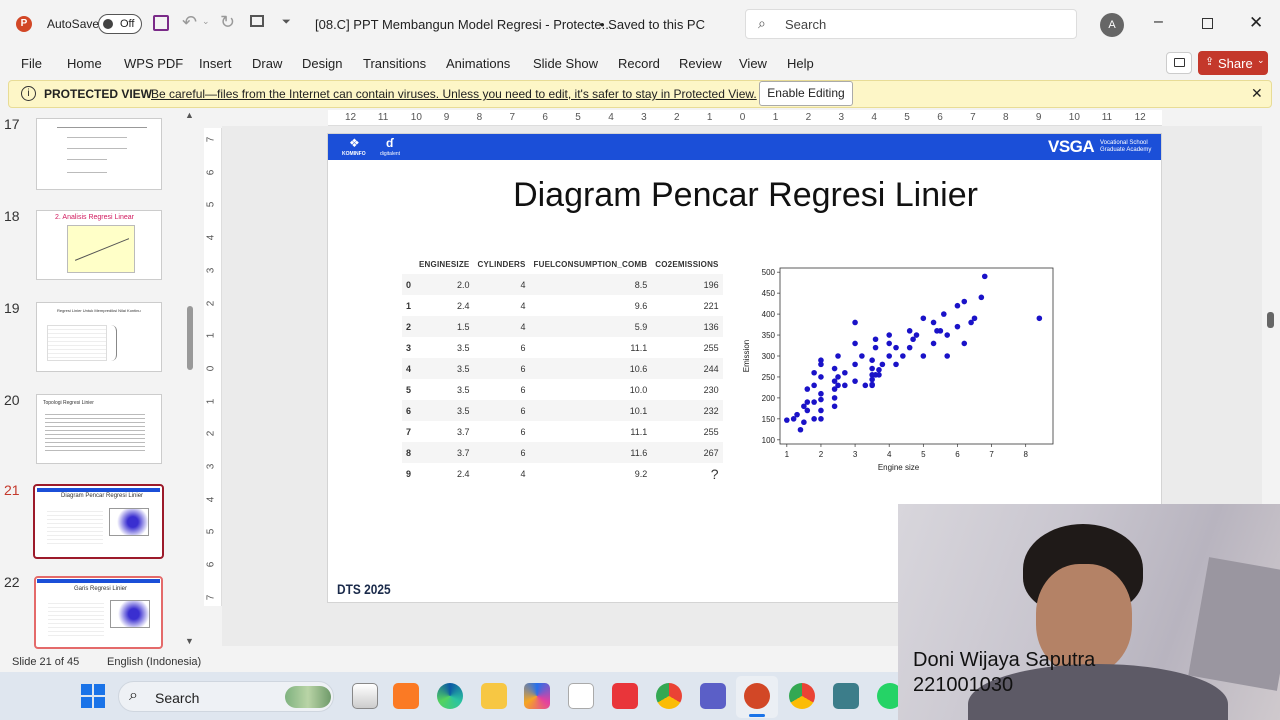  What do you see at coordinates (1112, 25) in the screenshot?
I see `avatar: A` at bounding box center [1112, 25].